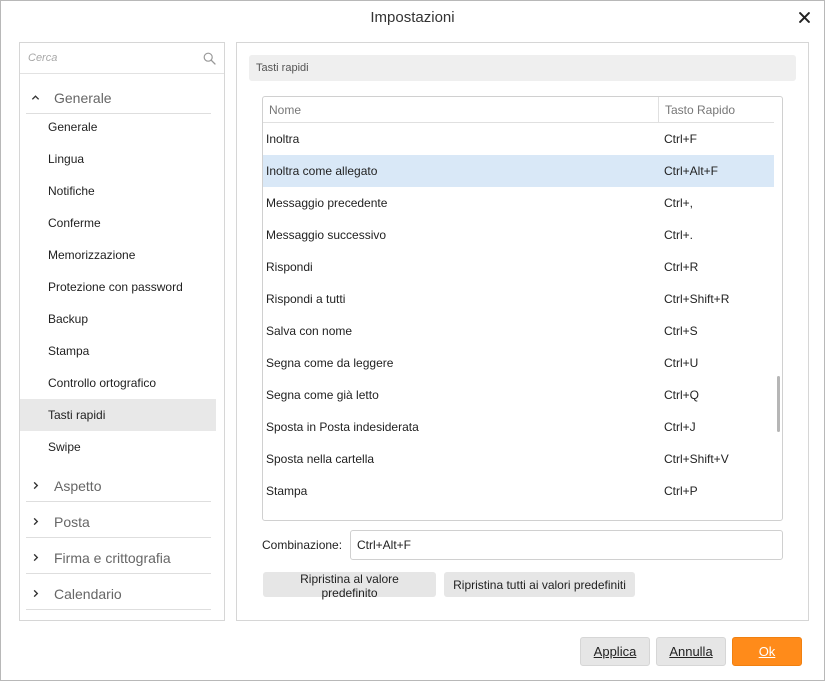  What do you see at coordinates (778, 404) in the screenshot?
I see `scrollbar-thumb` at bounding box center [778, 404].